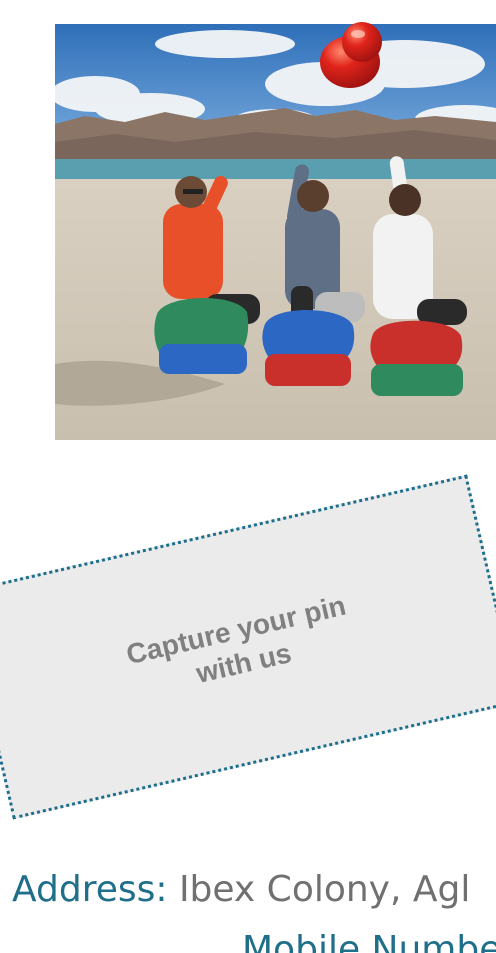 The height and width of the screenshot is (953, 496). Describe the element at coordinates (236, 639) in the screenshot. I see `placeholder-text: Capture your pin with us` at that location.